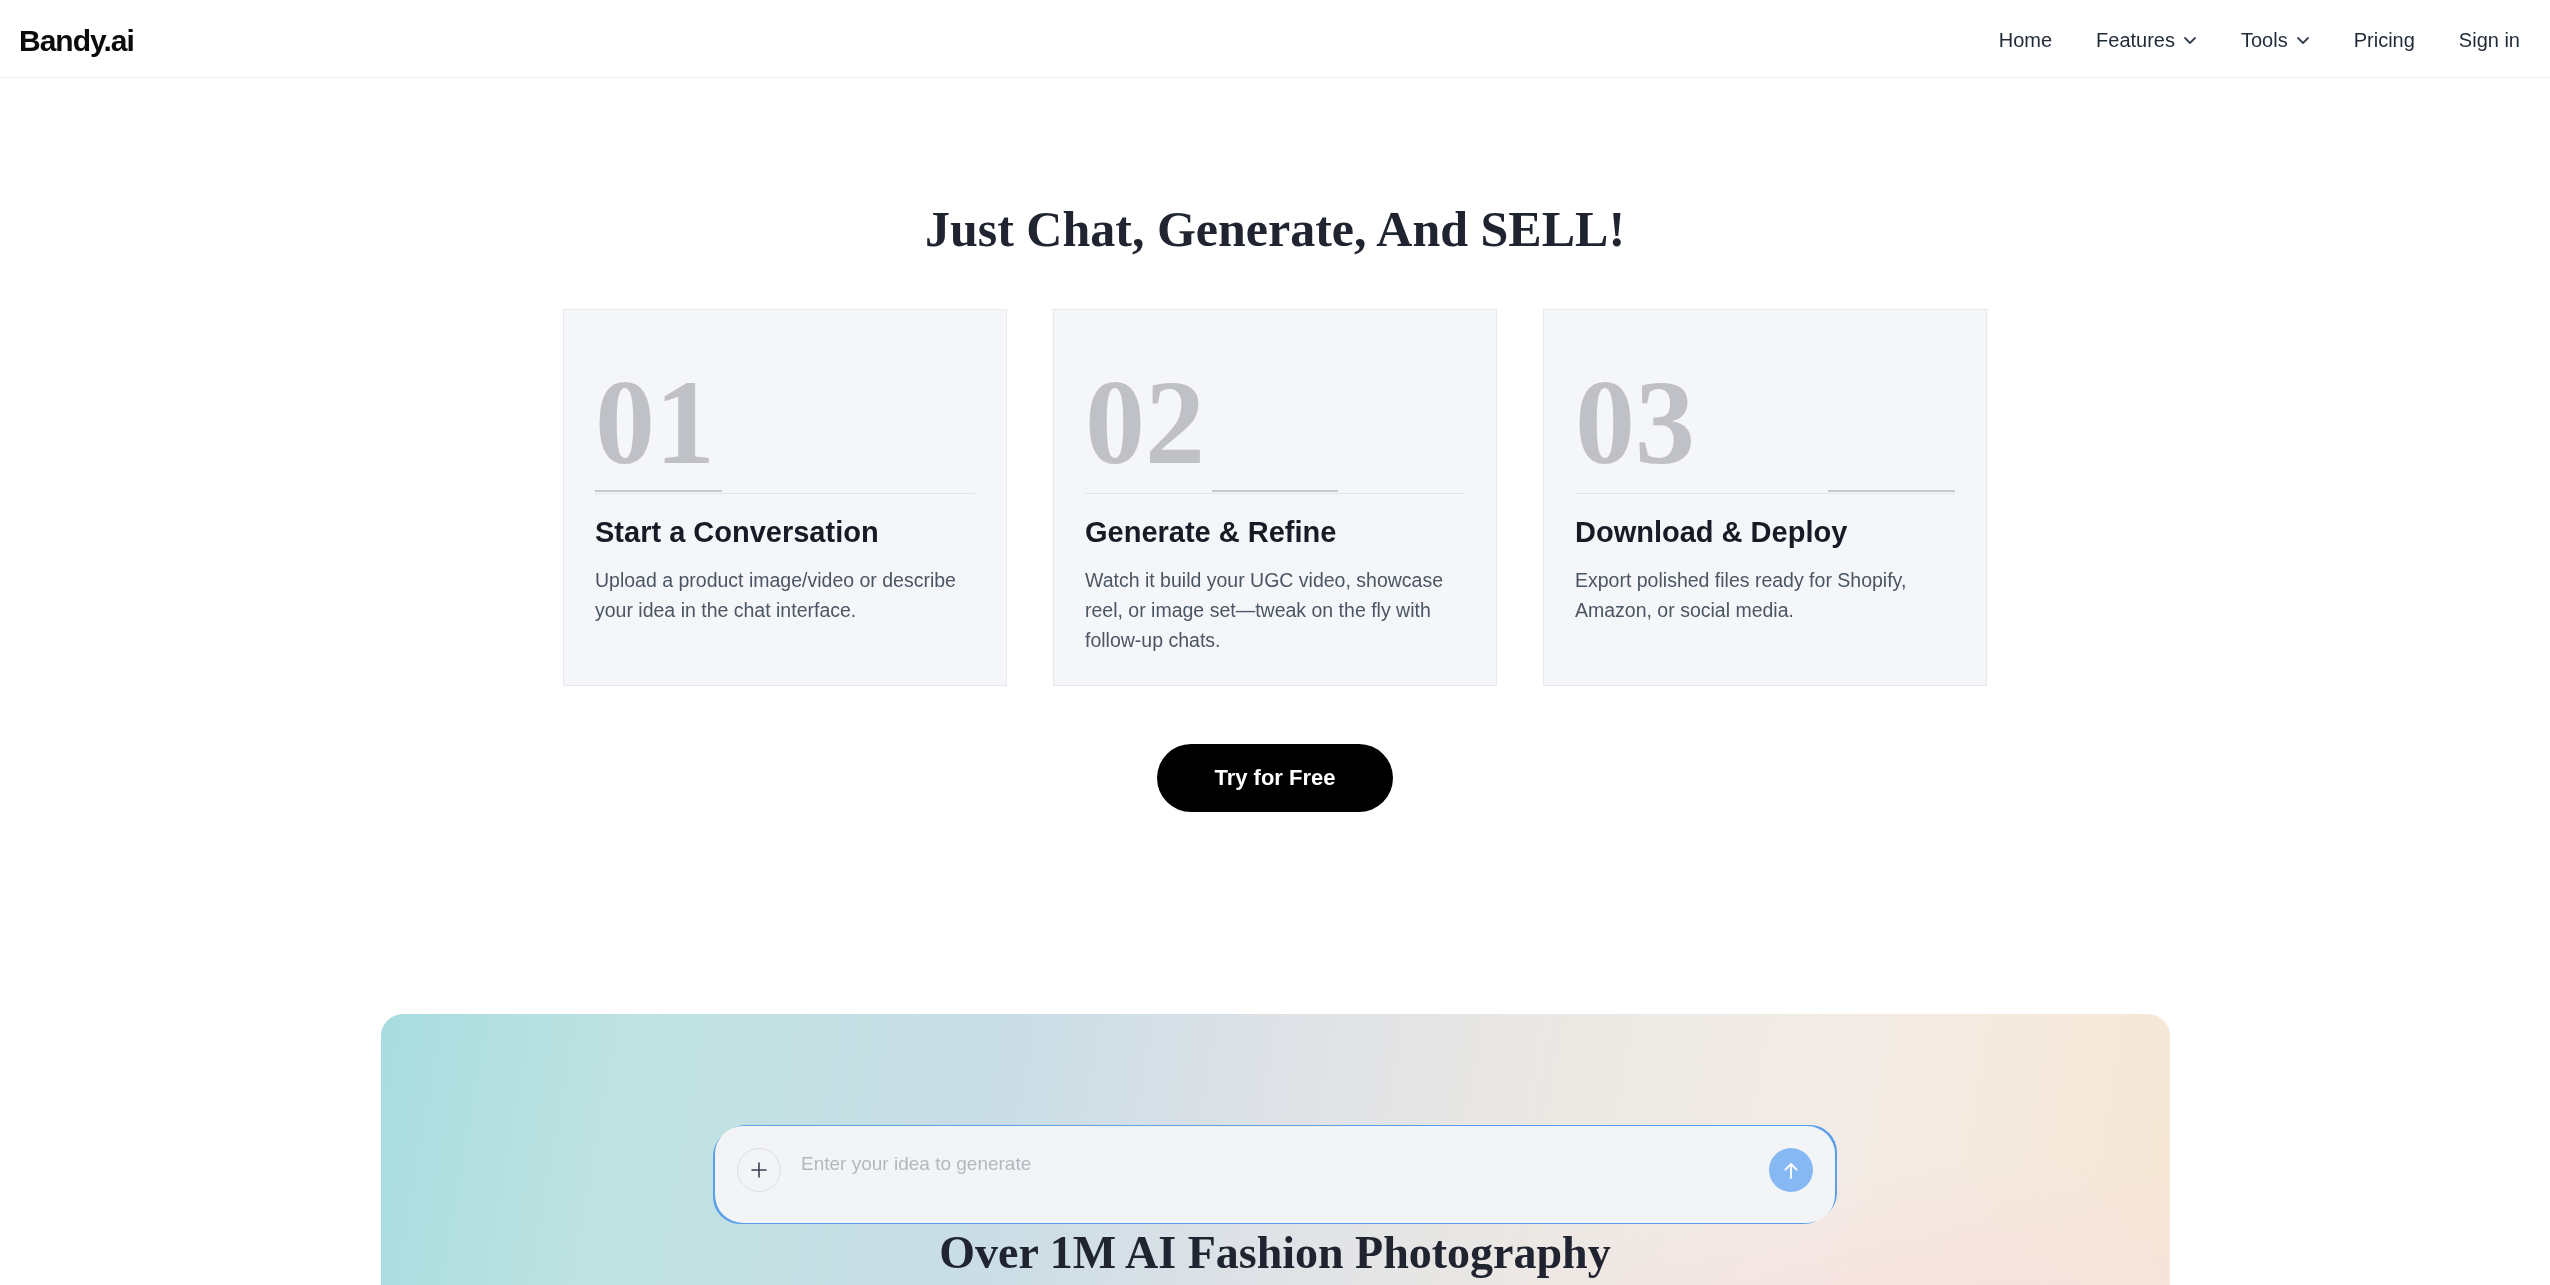  Describe the element at coordinates (759, 1170) in the screenshot. I see `plus-icon` at that location.